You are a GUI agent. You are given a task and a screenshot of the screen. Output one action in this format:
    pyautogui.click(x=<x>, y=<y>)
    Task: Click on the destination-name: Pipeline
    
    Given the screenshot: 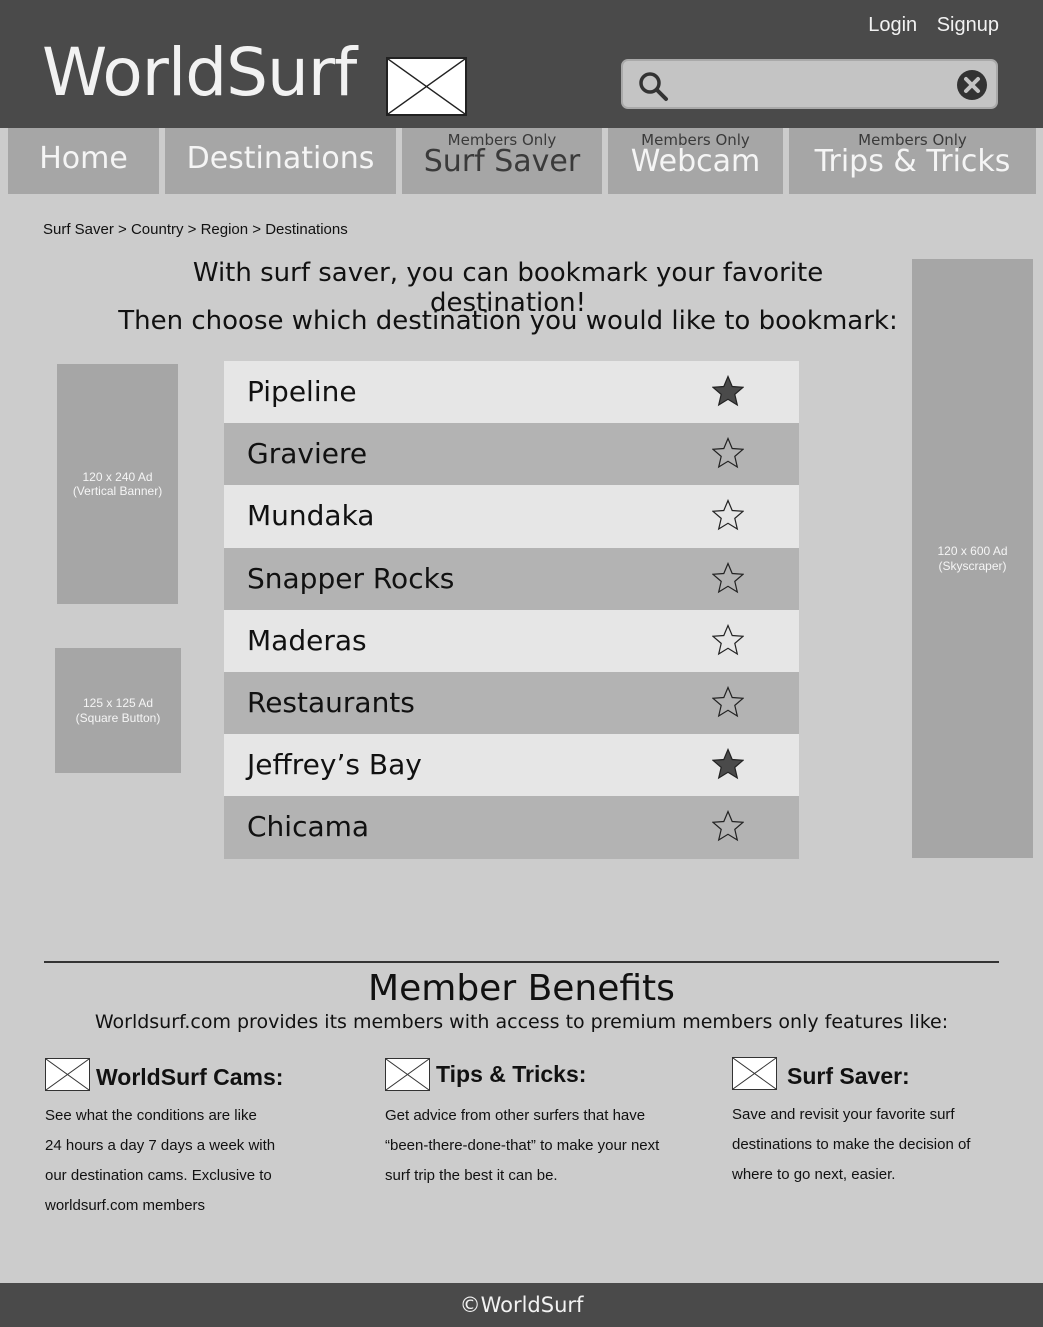 What is the action you would take?
    pyautogui.click(x=302, y=391)
    